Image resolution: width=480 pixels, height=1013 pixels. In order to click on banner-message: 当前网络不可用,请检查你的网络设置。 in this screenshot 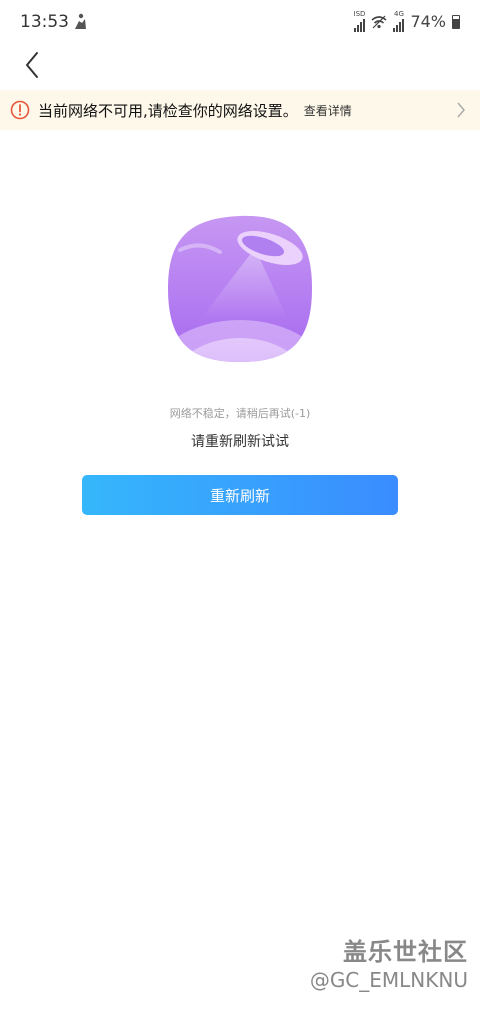, I will do `click(168, 110)`.